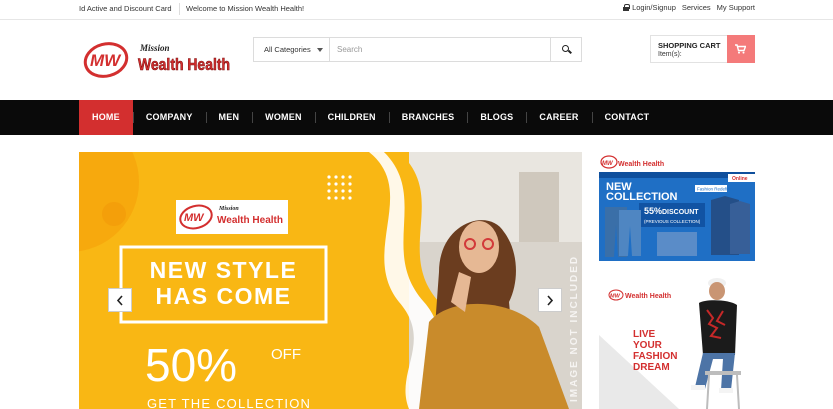 The image size is (833, 409). What do you see at coordinates (184, 64) in the screenshot?
I see `logo-name: Wealth Health` at bounding box center [184, 64].